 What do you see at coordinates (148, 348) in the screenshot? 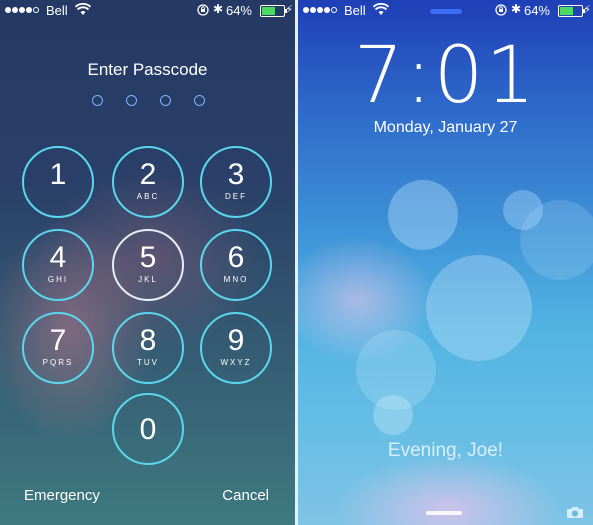
I see `key-8: 8 TUV` at bounding box center [148, 348].